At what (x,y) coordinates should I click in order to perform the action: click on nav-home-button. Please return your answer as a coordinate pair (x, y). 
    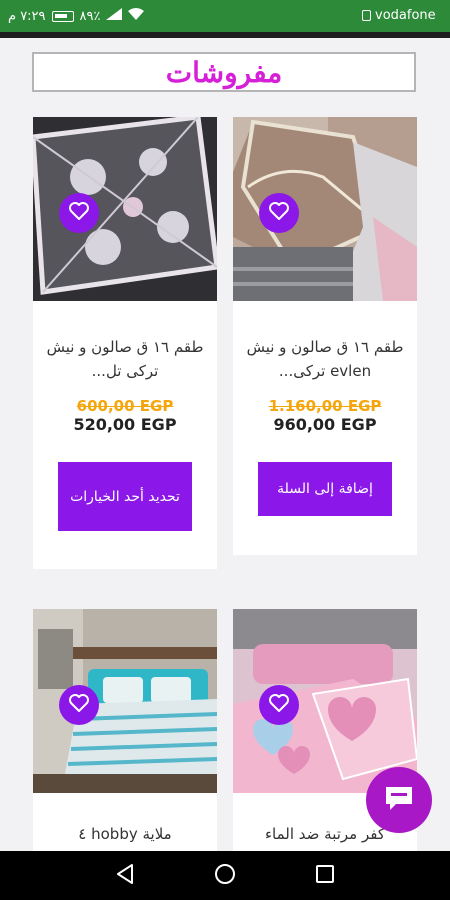
    Looking at the image, I should click on (225, 876).